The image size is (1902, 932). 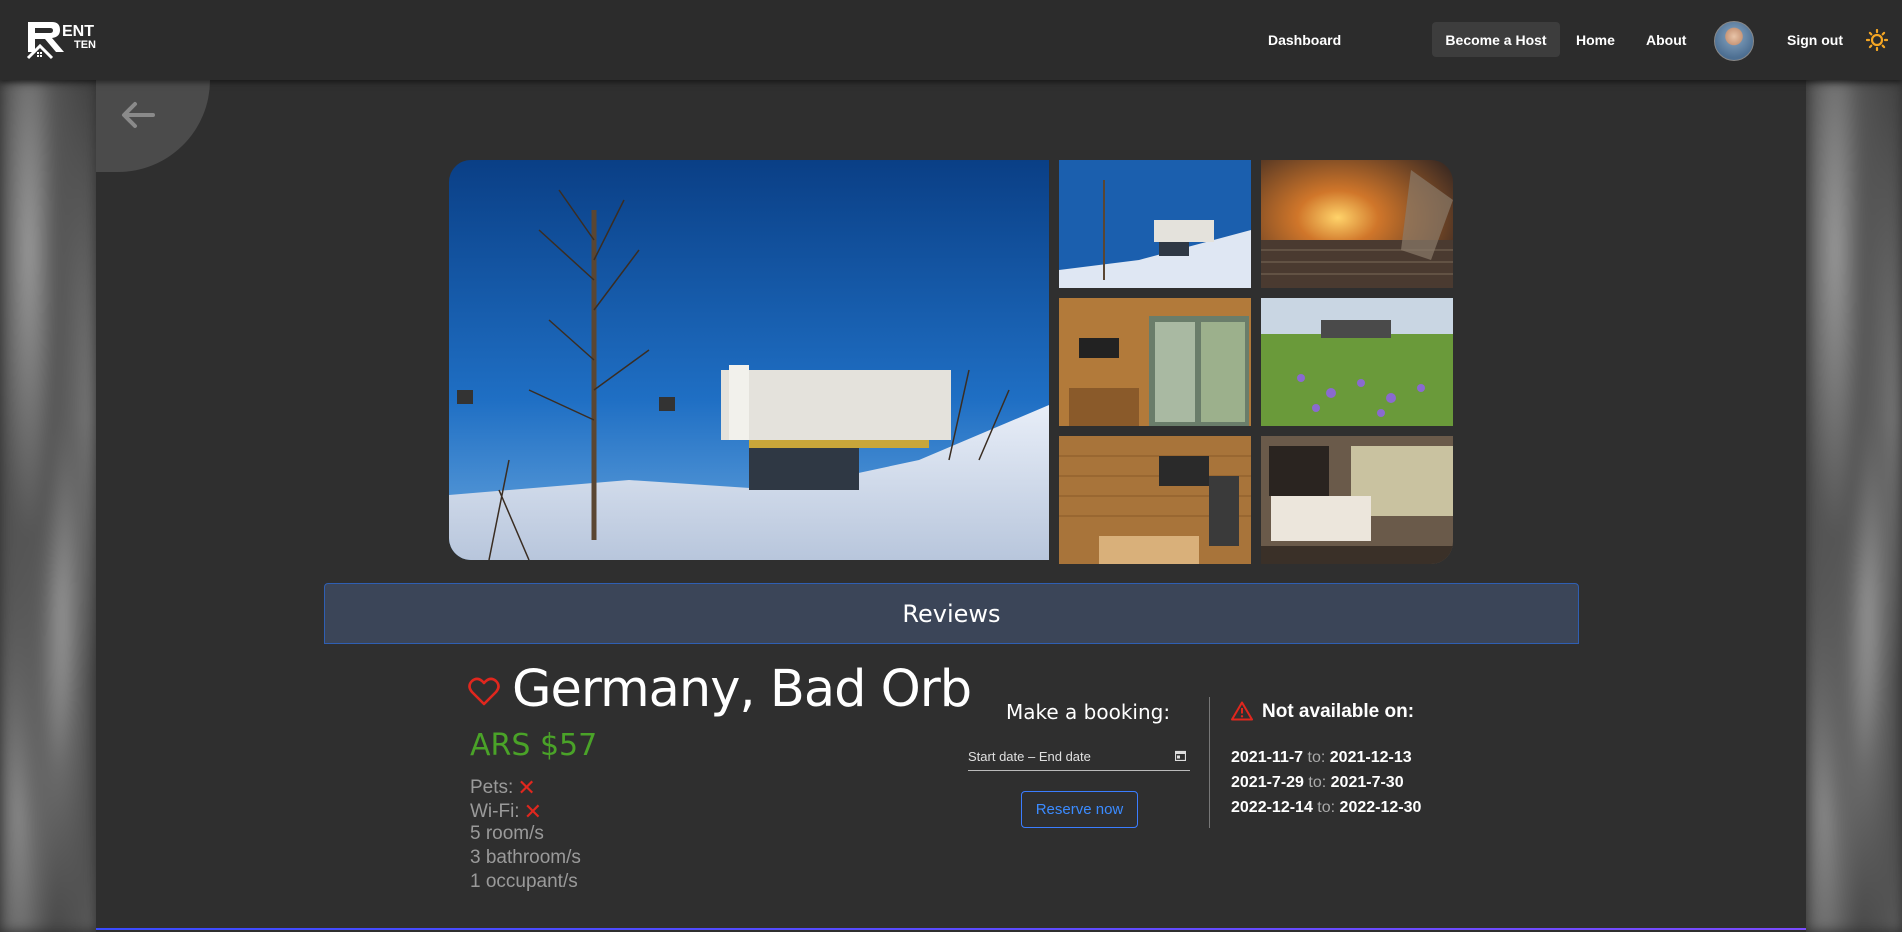 What do you see at coordinates (1029, 756) in the screenshot?
I see `date-range-placeholder: Start date – End date` at bounding box center [1029, 756].